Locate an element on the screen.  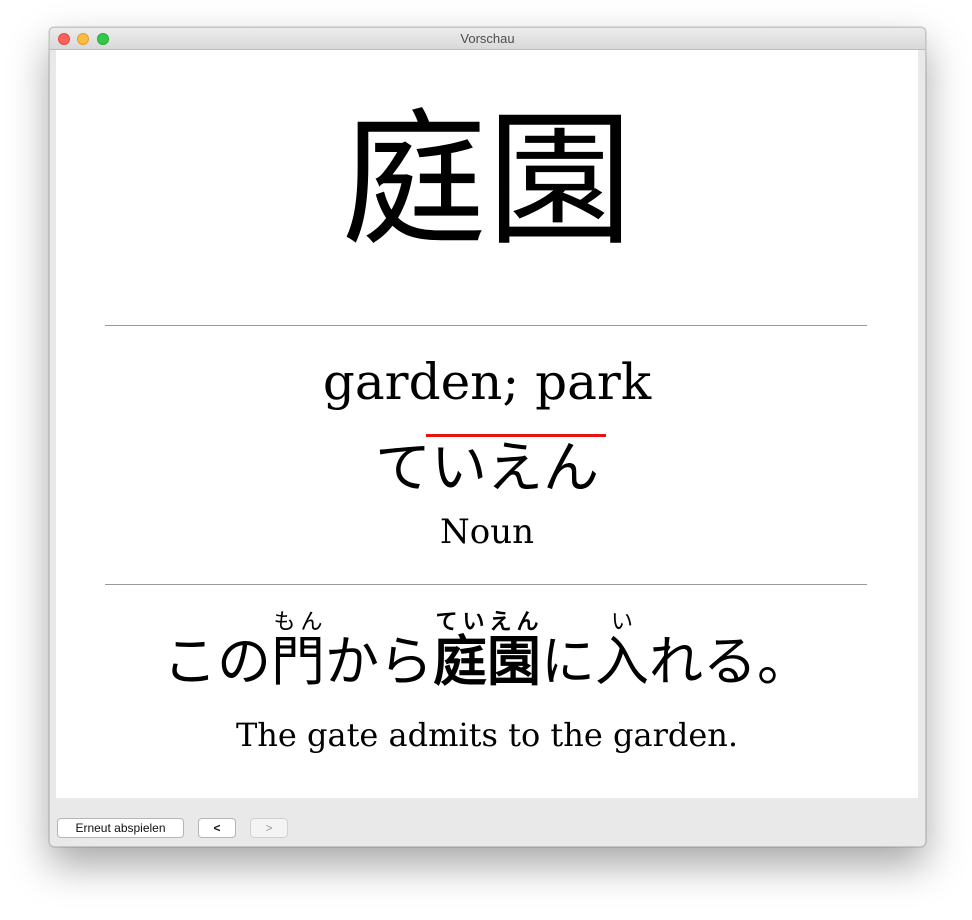
example-word-enter: 入い is located at coordinates (622, 652).